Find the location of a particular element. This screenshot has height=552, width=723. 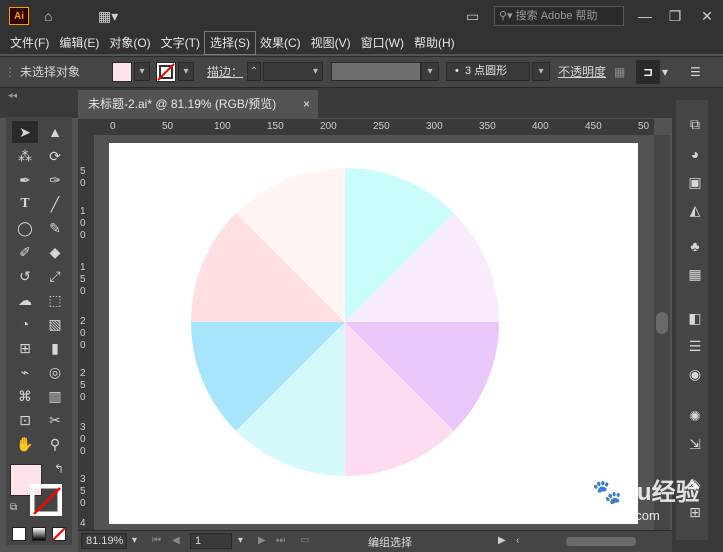

line-tool-icon: ╱ is located at coordinates (55, 204).